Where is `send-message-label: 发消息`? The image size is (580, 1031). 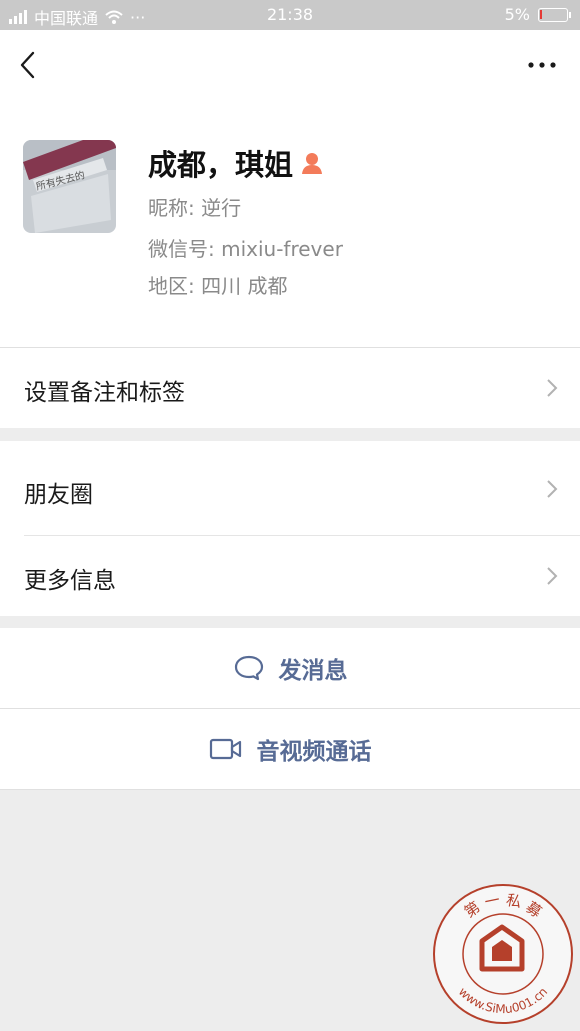
send-message-label: 发消息 is located at coordinates (313, 671).